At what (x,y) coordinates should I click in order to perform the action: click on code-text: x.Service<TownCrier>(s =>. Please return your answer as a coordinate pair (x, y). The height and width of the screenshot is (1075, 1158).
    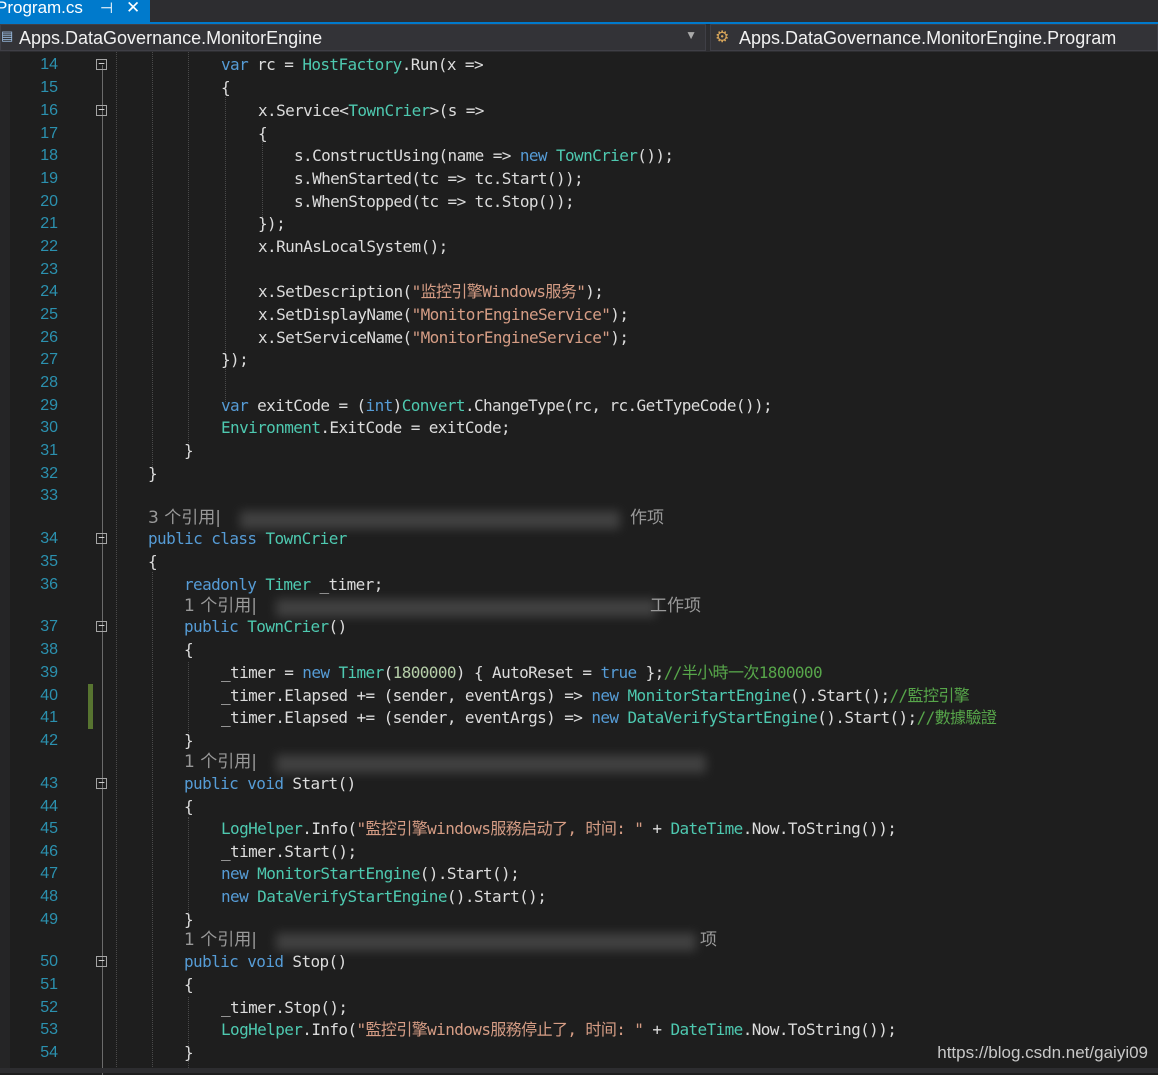
    Looking at the image, I should click on (371, 111).